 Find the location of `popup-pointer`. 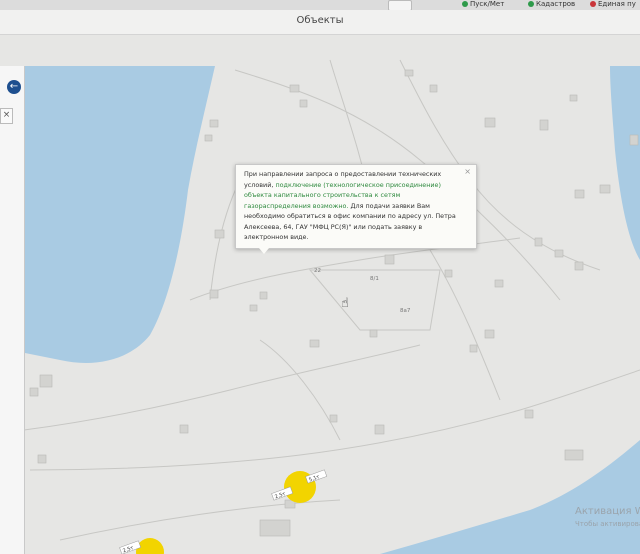

popup-pointer is located at coordinates (264, 251).